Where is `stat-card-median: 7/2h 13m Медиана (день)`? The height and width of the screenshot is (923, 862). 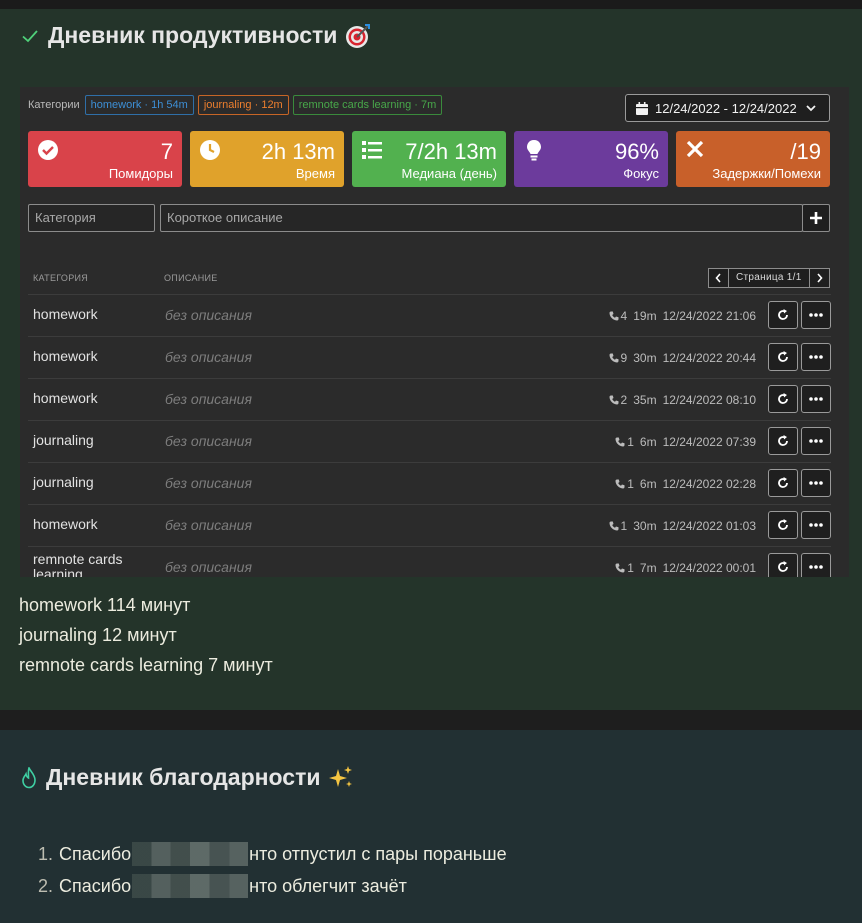 stat-card-median: 7/2h 13m Медиана (день) is located at coordinates (429, 159).